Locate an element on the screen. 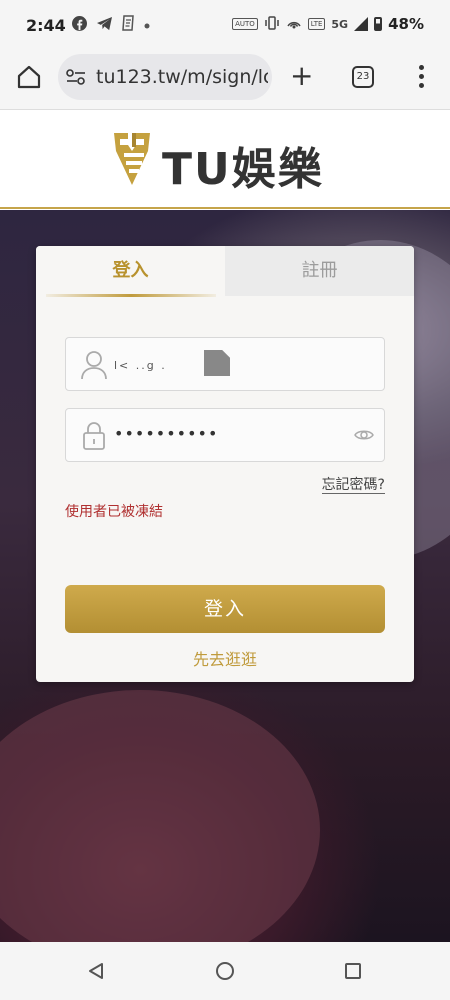  error-message: 使用者已被凍結 is located at coordinates (114, 512).